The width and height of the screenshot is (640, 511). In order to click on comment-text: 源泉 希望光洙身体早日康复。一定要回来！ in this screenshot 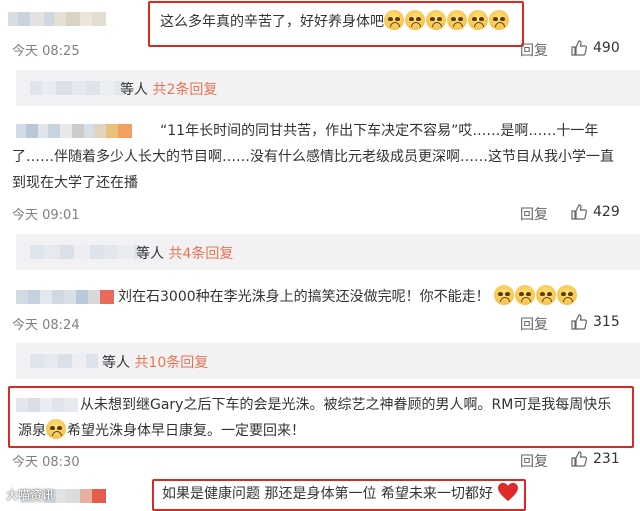, I will do `click(161, 431)`.